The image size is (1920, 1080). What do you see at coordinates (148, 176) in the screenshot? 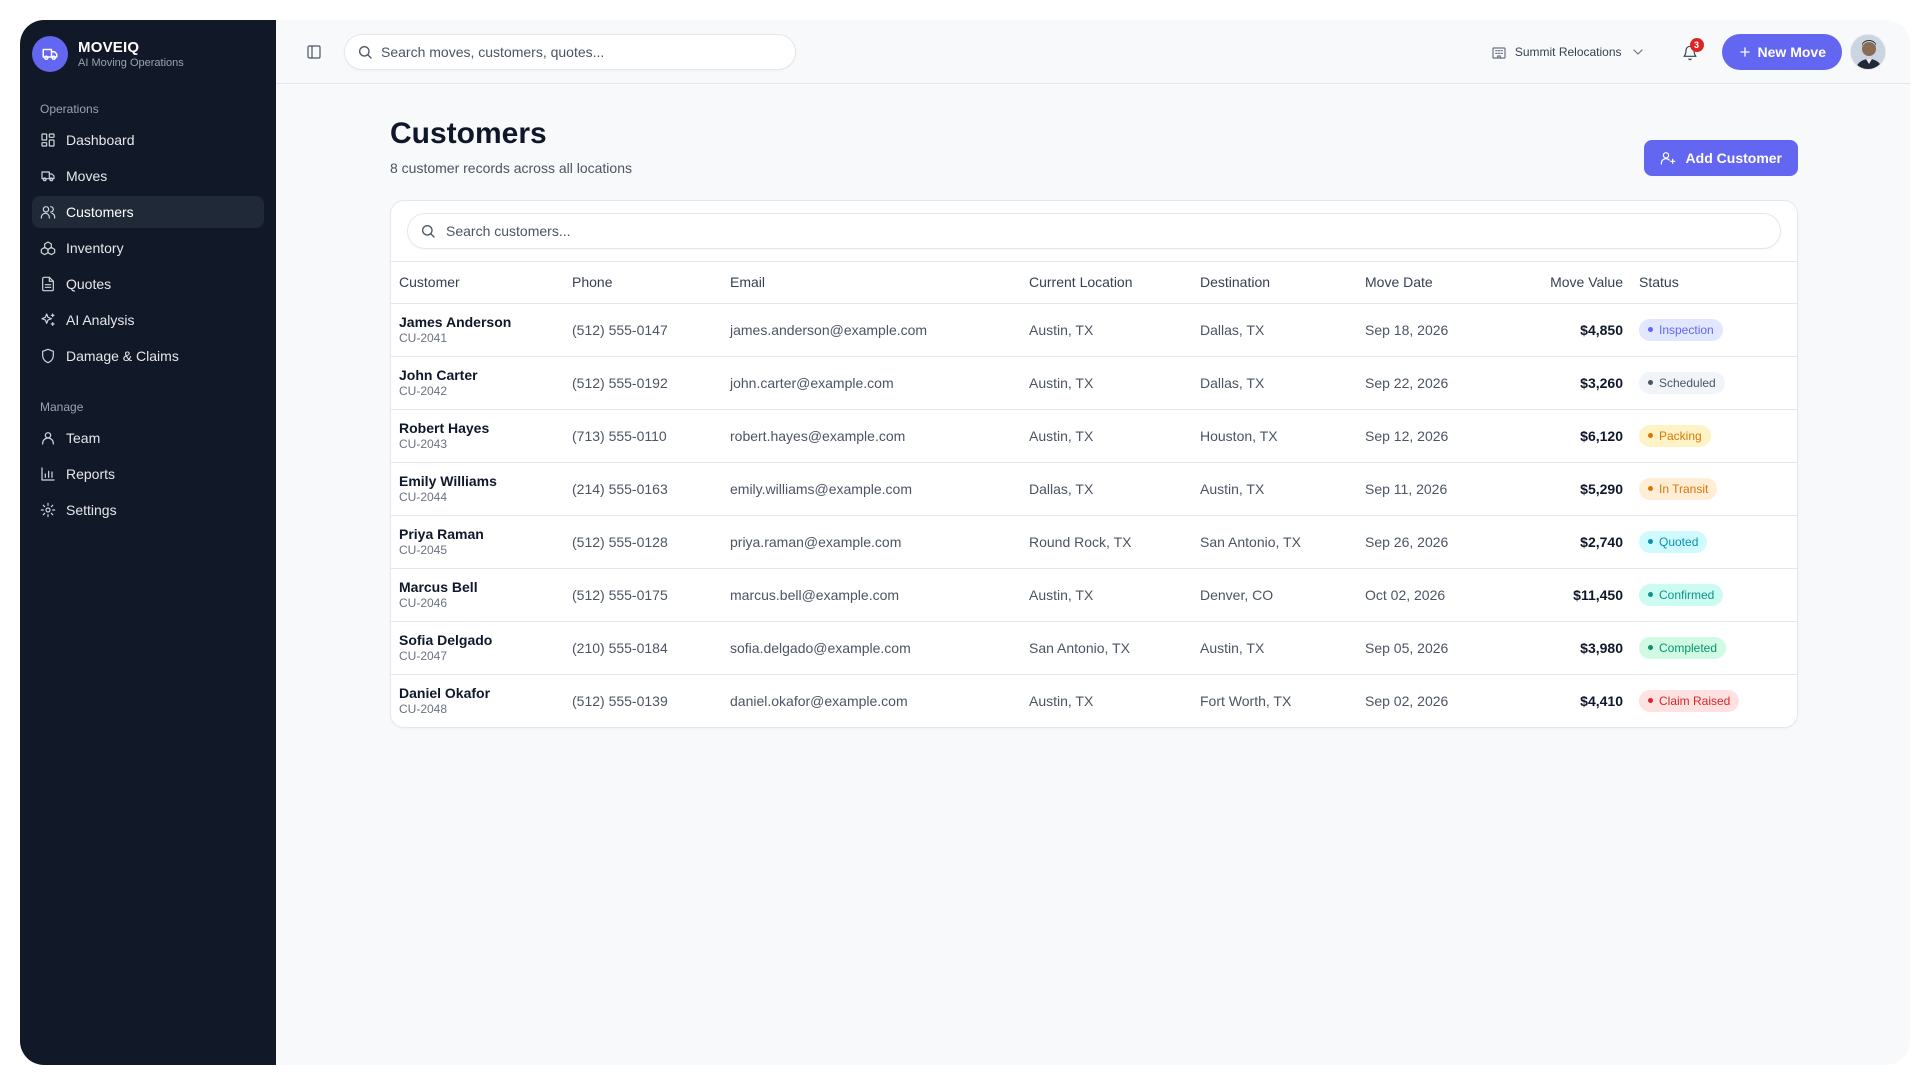
I see `sidebar-item-moves: Moves` at bounding box center [148, 176].